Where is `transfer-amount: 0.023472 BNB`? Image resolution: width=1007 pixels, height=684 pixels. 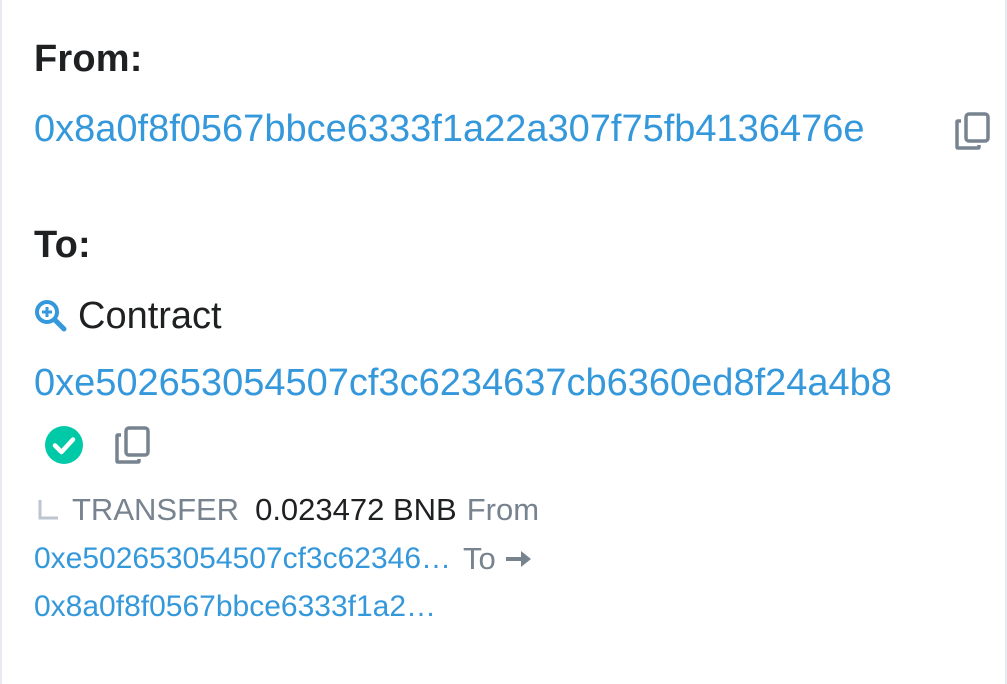 transfer-amount: 0.023472 BNB is located at coordinates (356, 509).